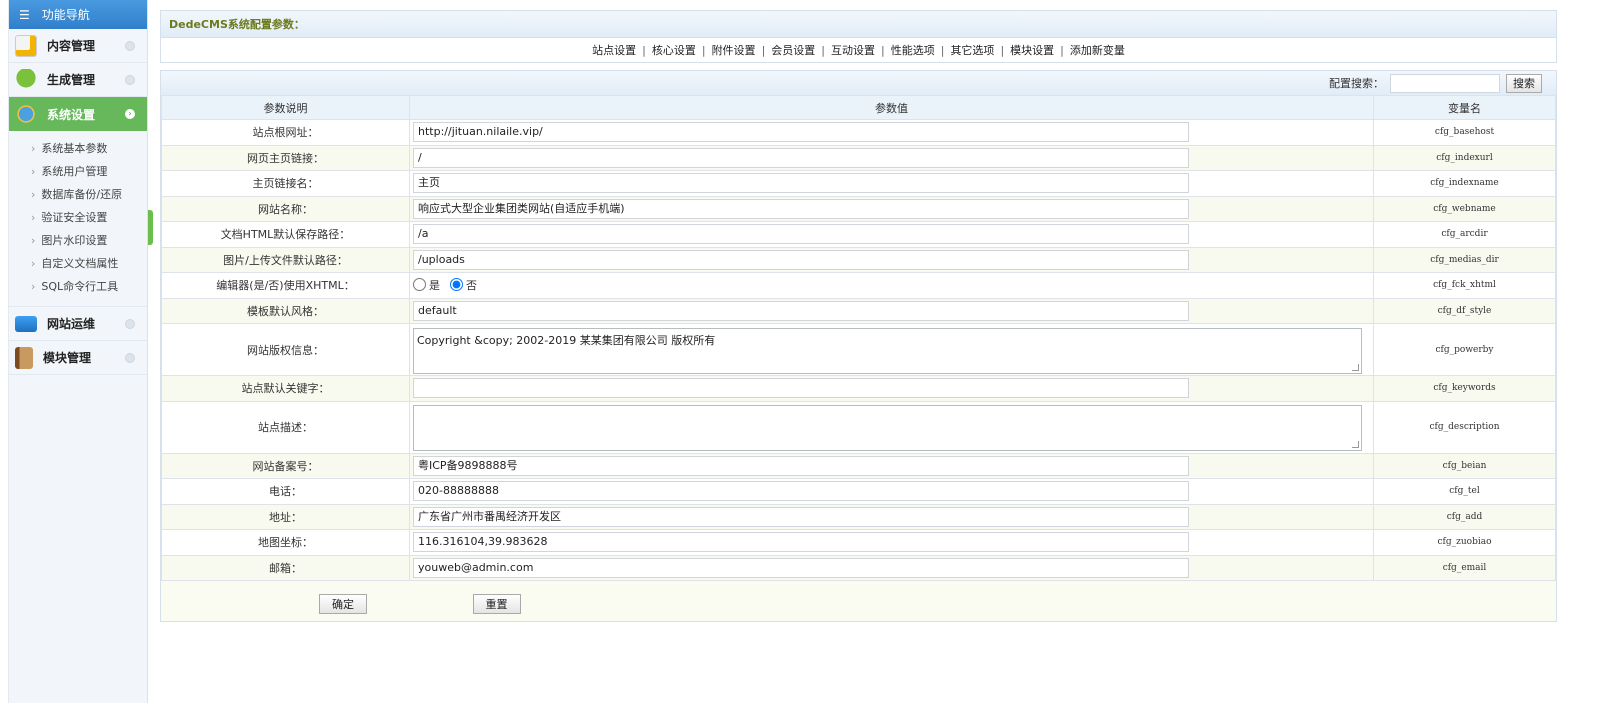 The image size is (1600, 703). I want to click on param-label: 网站备案号：, so click(285, 465).